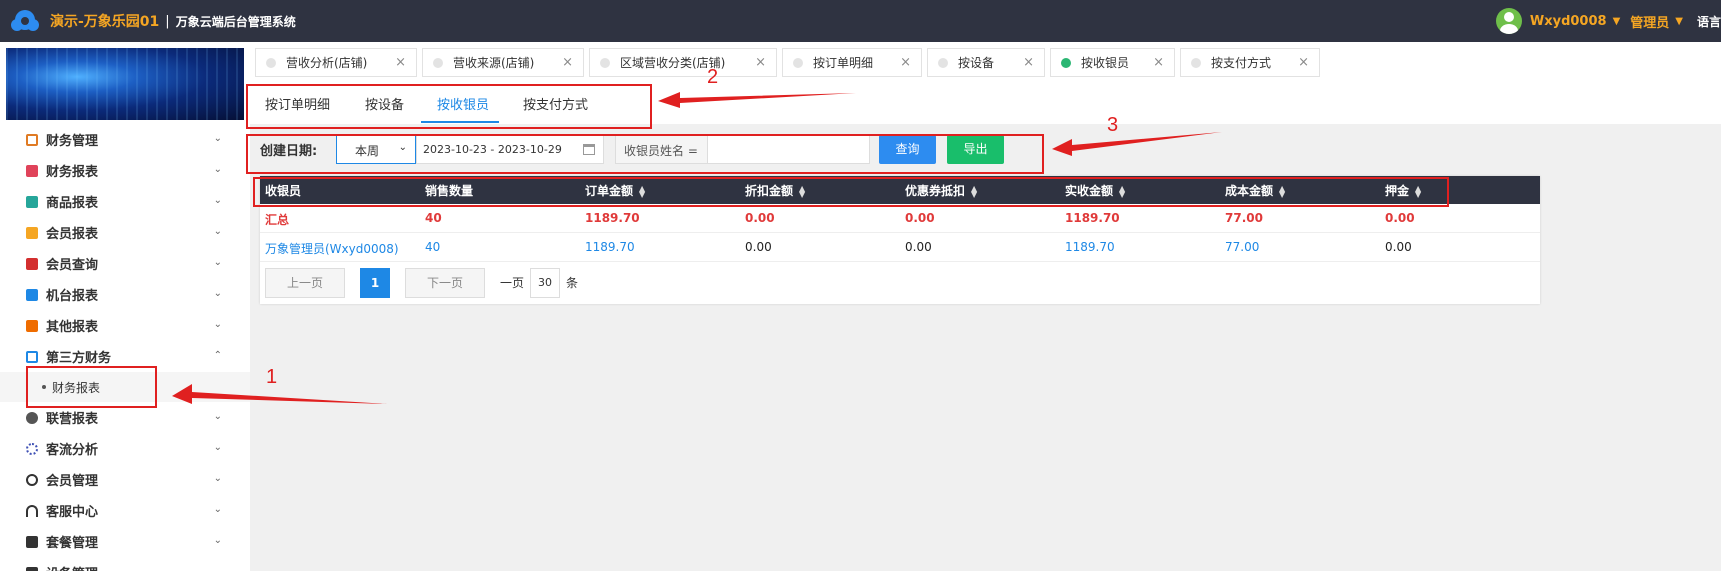 This screenshot has height=571, width=1721. Describe the element at coordinates (79, 358) in the screenshot. I see `sidebar-item-label: 第三方财务` at that location.